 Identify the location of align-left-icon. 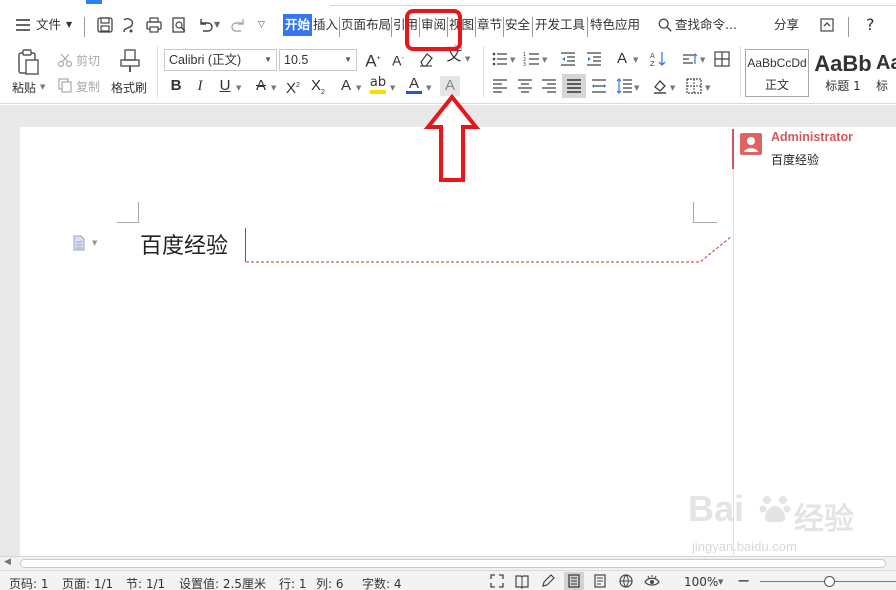
(500, 86).